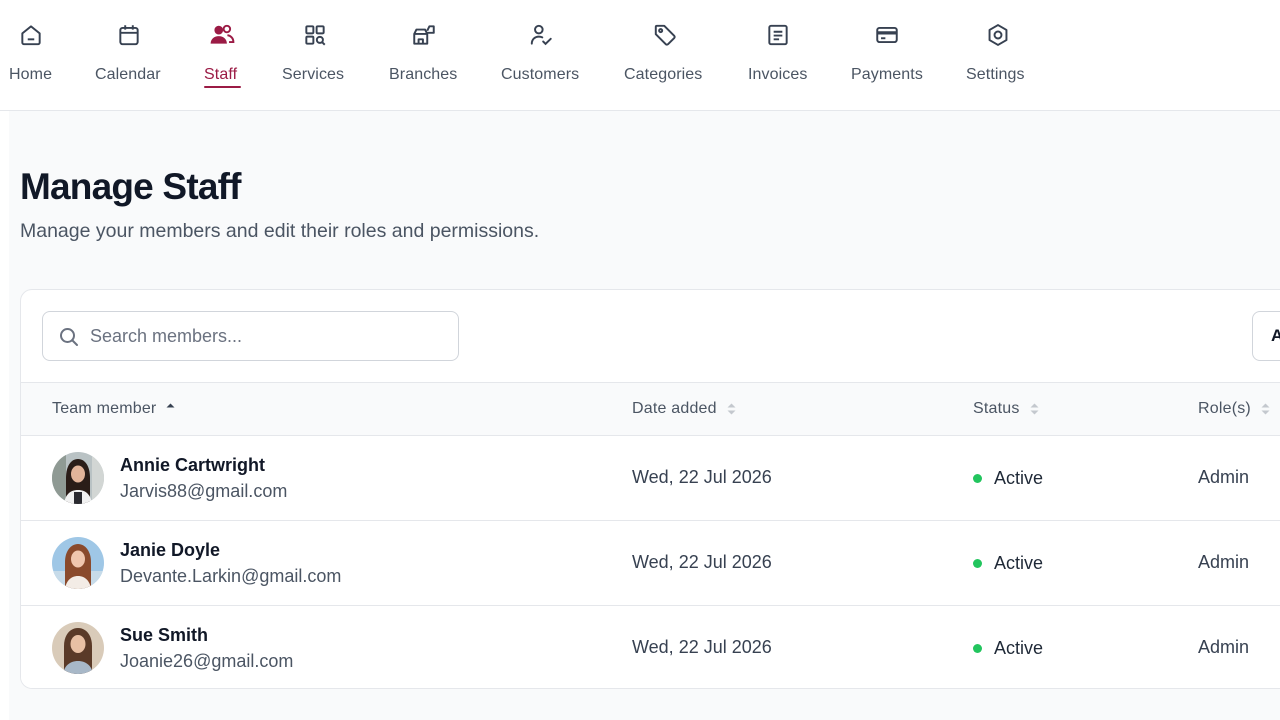 This screenshot has width=1280, height=720. What do you see at coordinates (540, 74) in the screenshot?
I see `nav-label-customers: Customers` at bounding box center [540, 74].